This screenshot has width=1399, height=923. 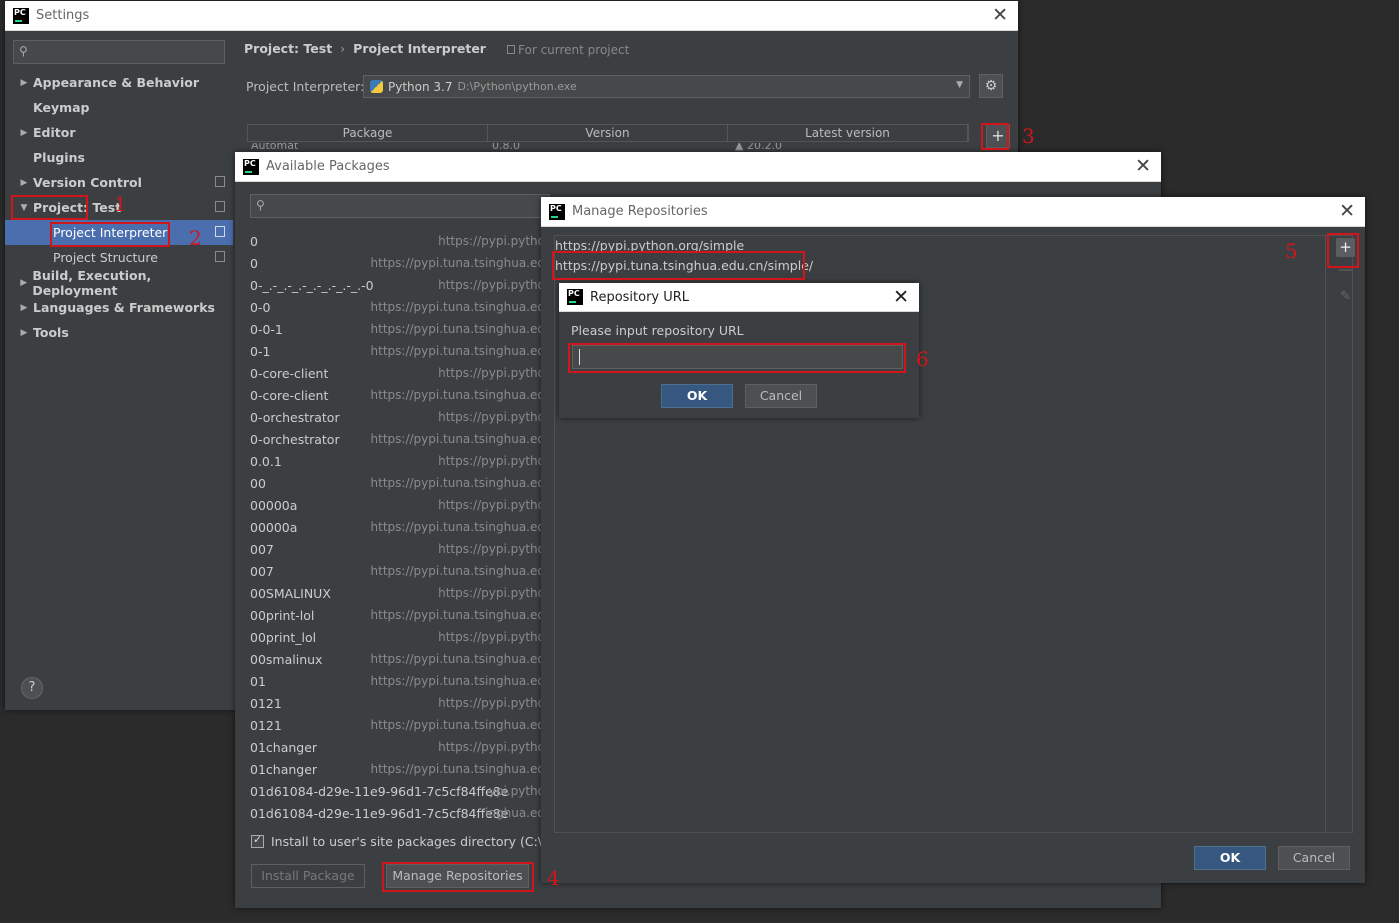 I want to click on list-item: 0-0 https://pypi.tuna.tsinghua.ed, so click(x=397, y=307).